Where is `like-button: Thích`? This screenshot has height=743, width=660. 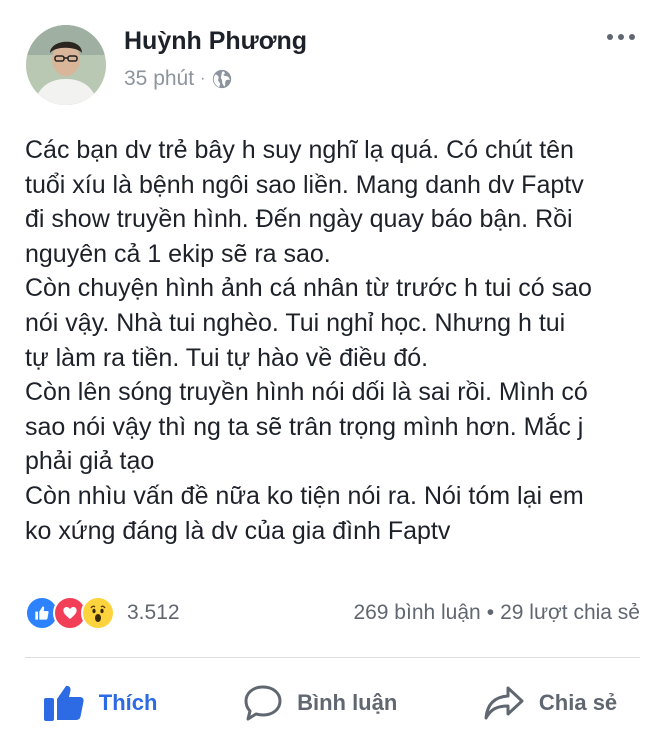 like-button: Thích is located at coordinates (100, 703).